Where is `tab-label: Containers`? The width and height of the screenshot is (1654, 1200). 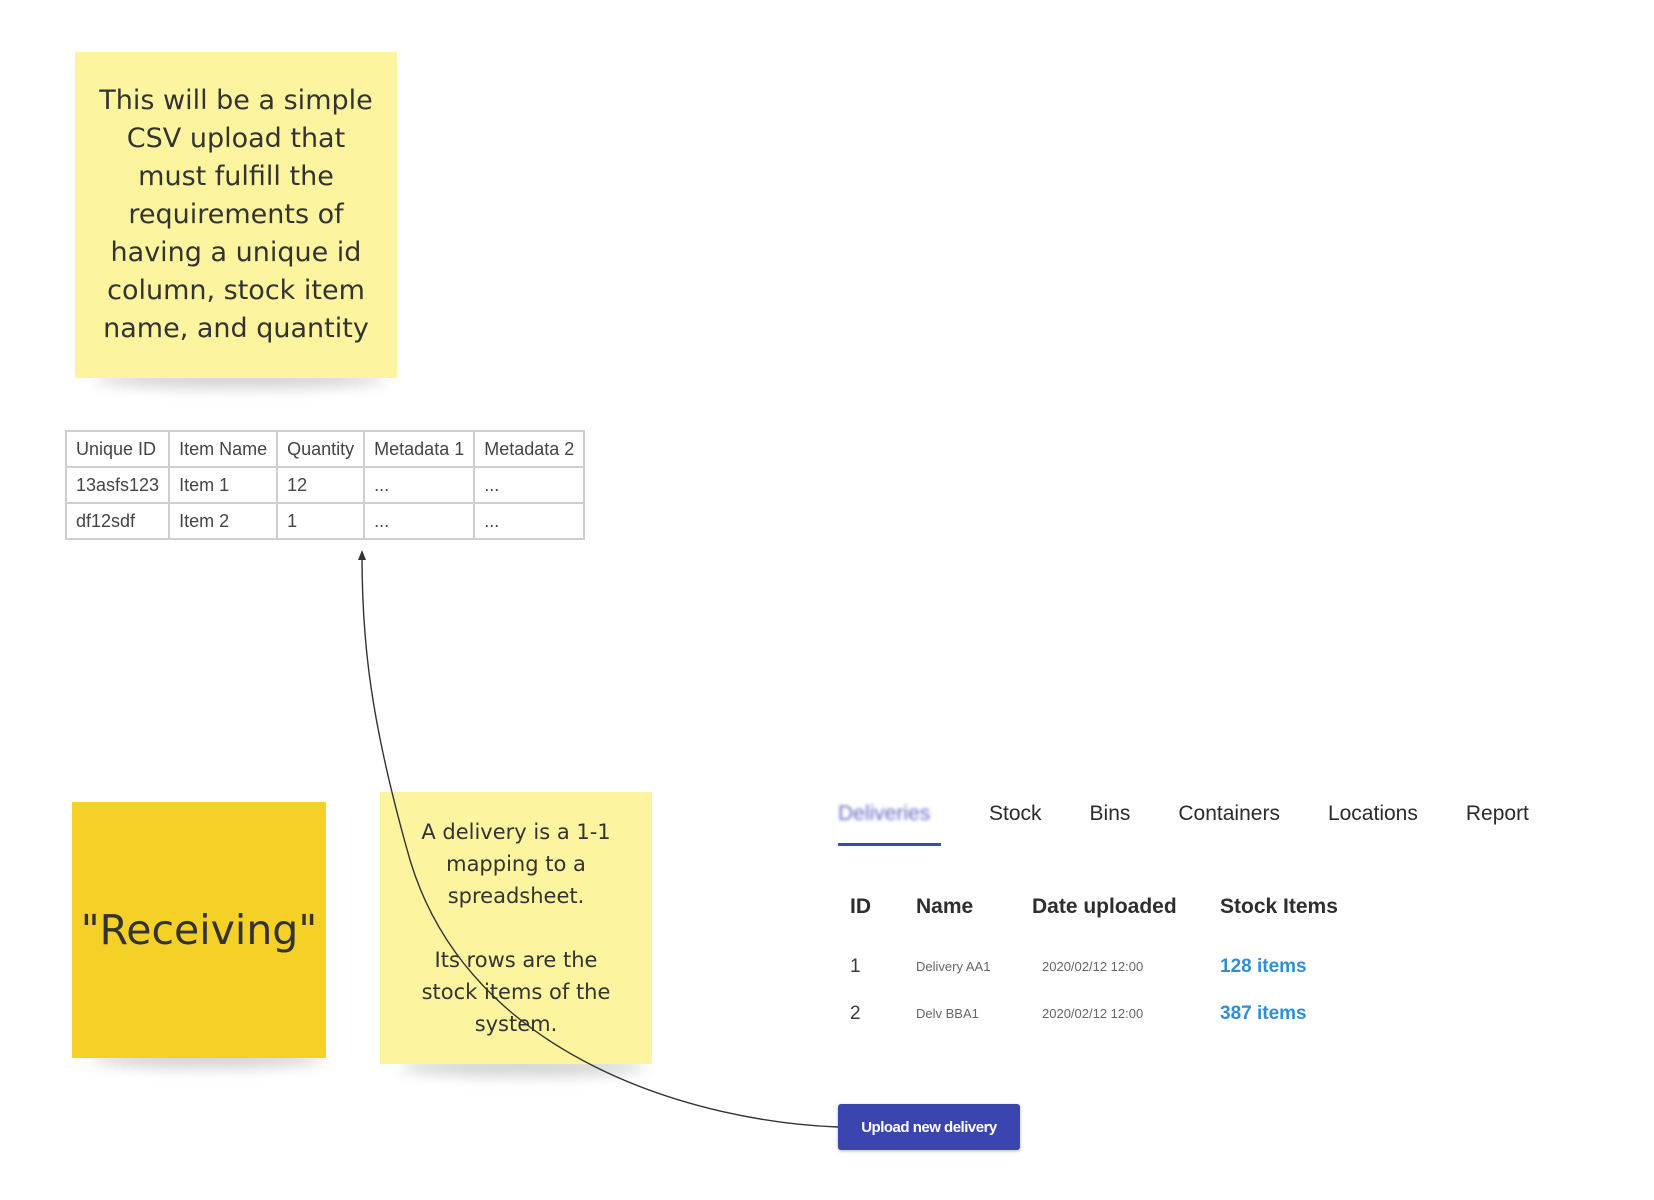 tab-label: Containers is located at coordinates (1229, 813).